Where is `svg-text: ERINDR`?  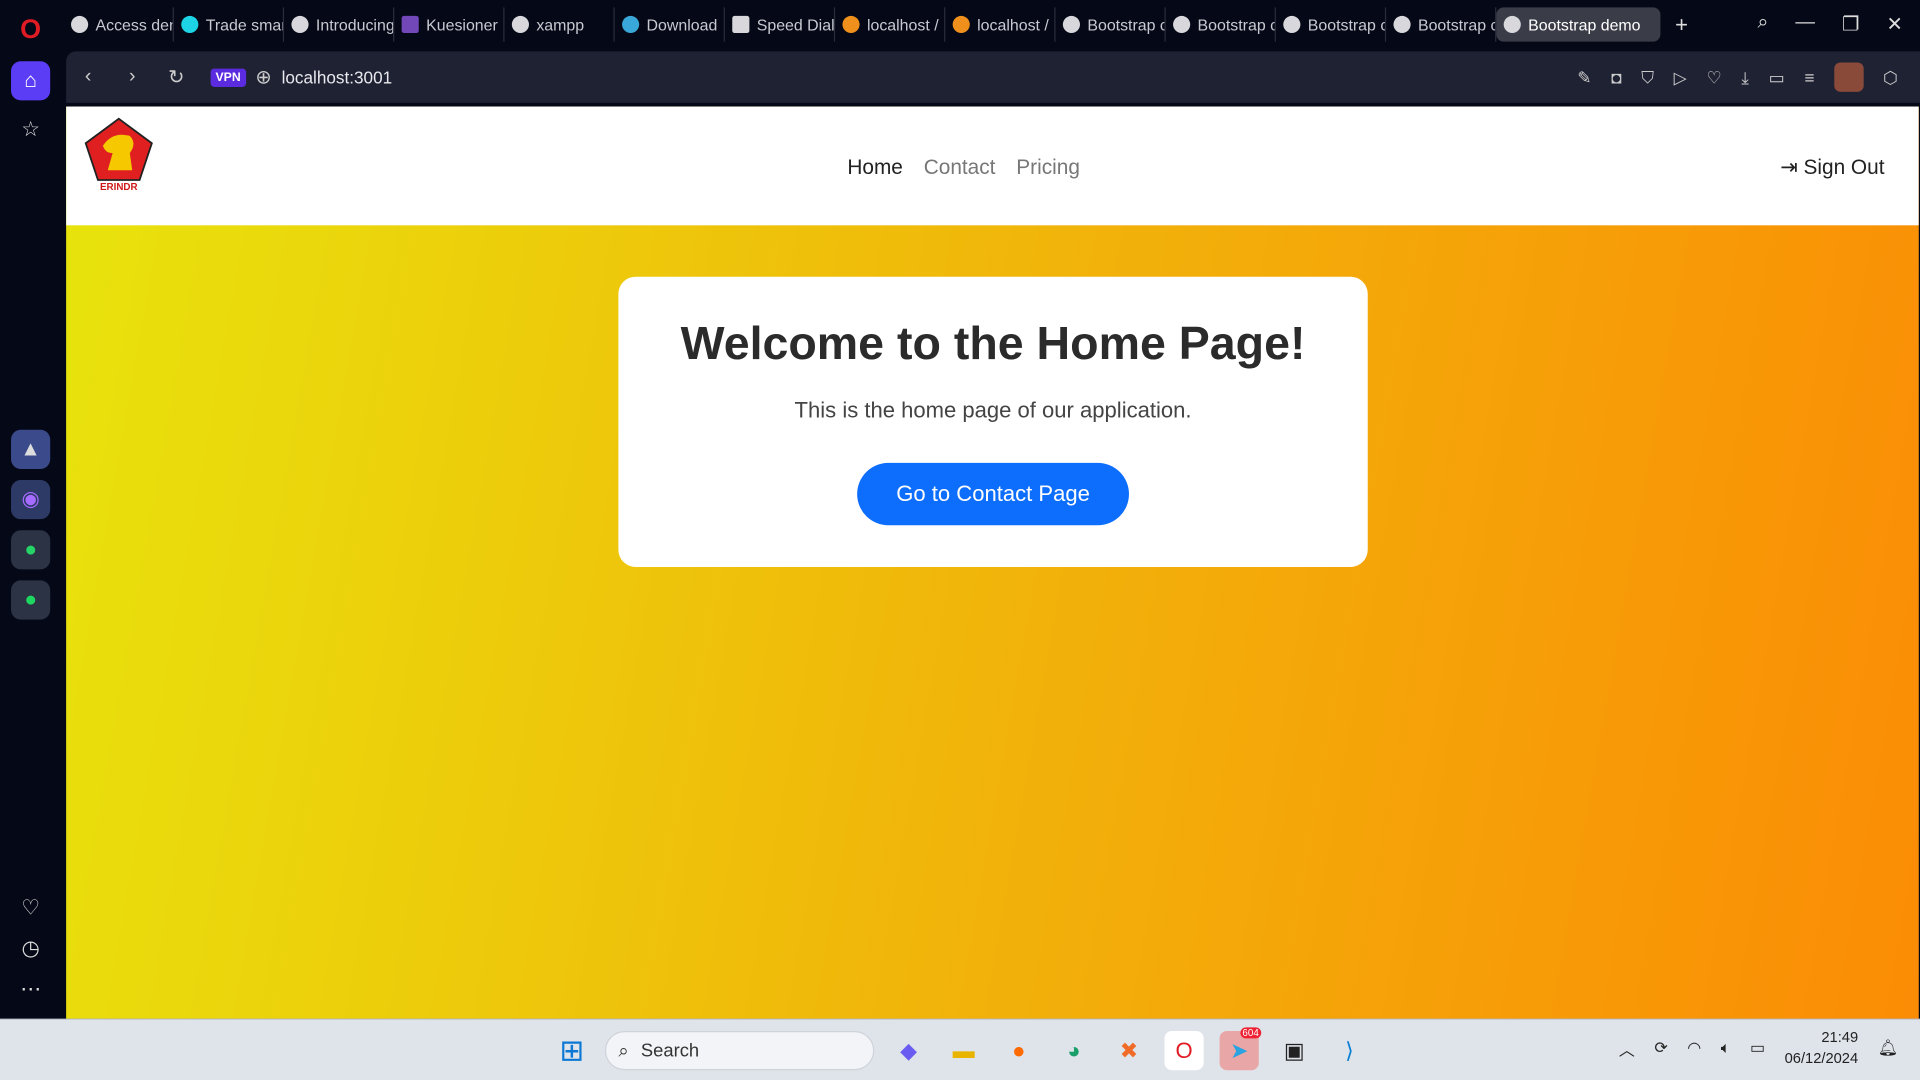
svg-text: ERINDR is located at coordinates (119, 187).